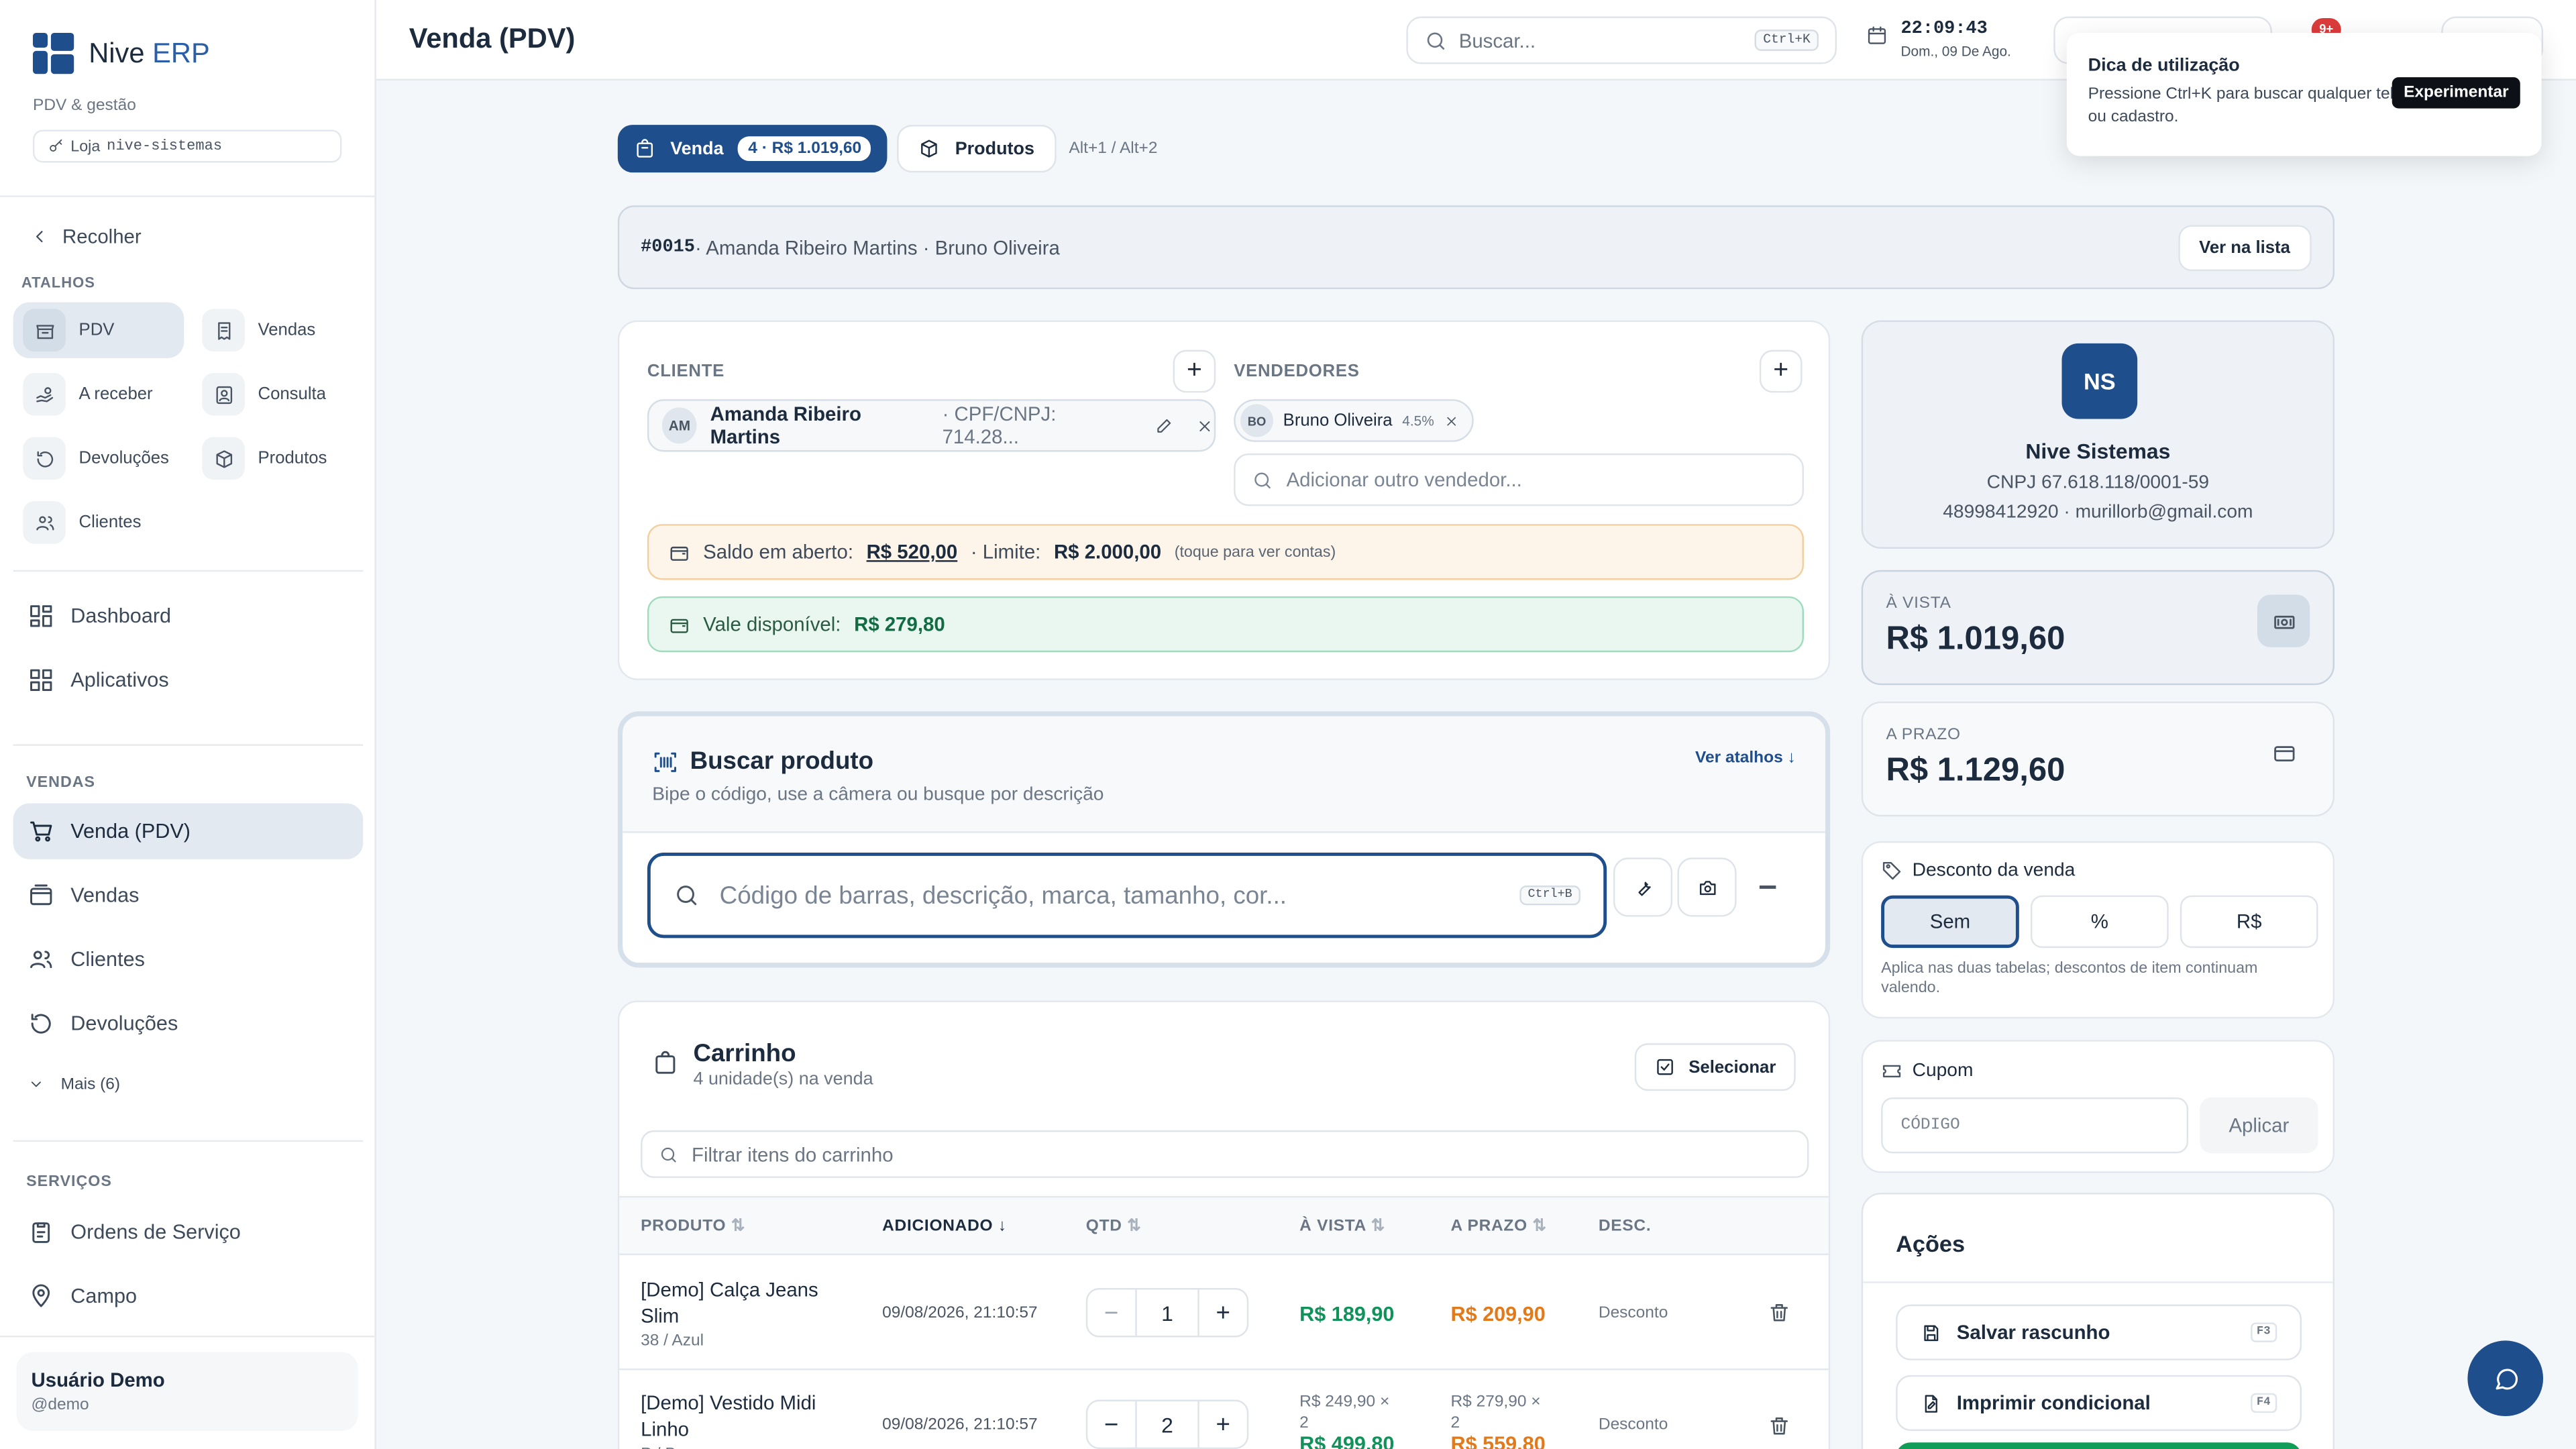 The image size is (2576, 1449). I want to click on print-conditional-button: Imprimir condicional F4, so click(2099, 1403).